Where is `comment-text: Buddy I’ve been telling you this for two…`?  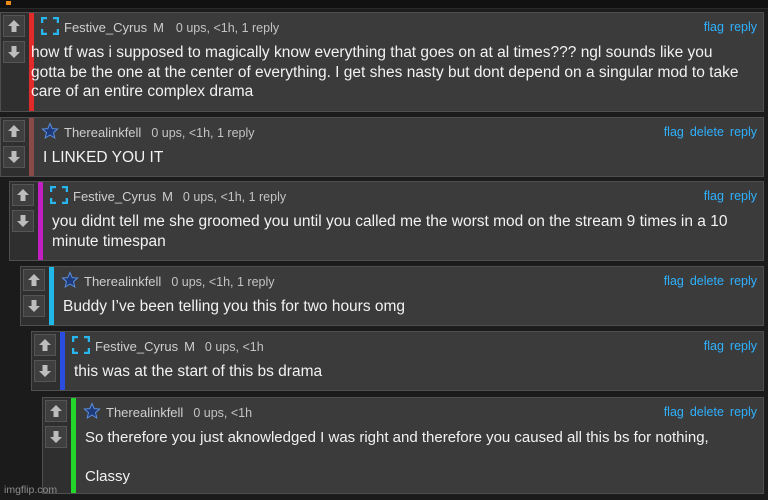
comment-text: Buddy I’ve been telling you this for two… is located at coordinates (234, 306).